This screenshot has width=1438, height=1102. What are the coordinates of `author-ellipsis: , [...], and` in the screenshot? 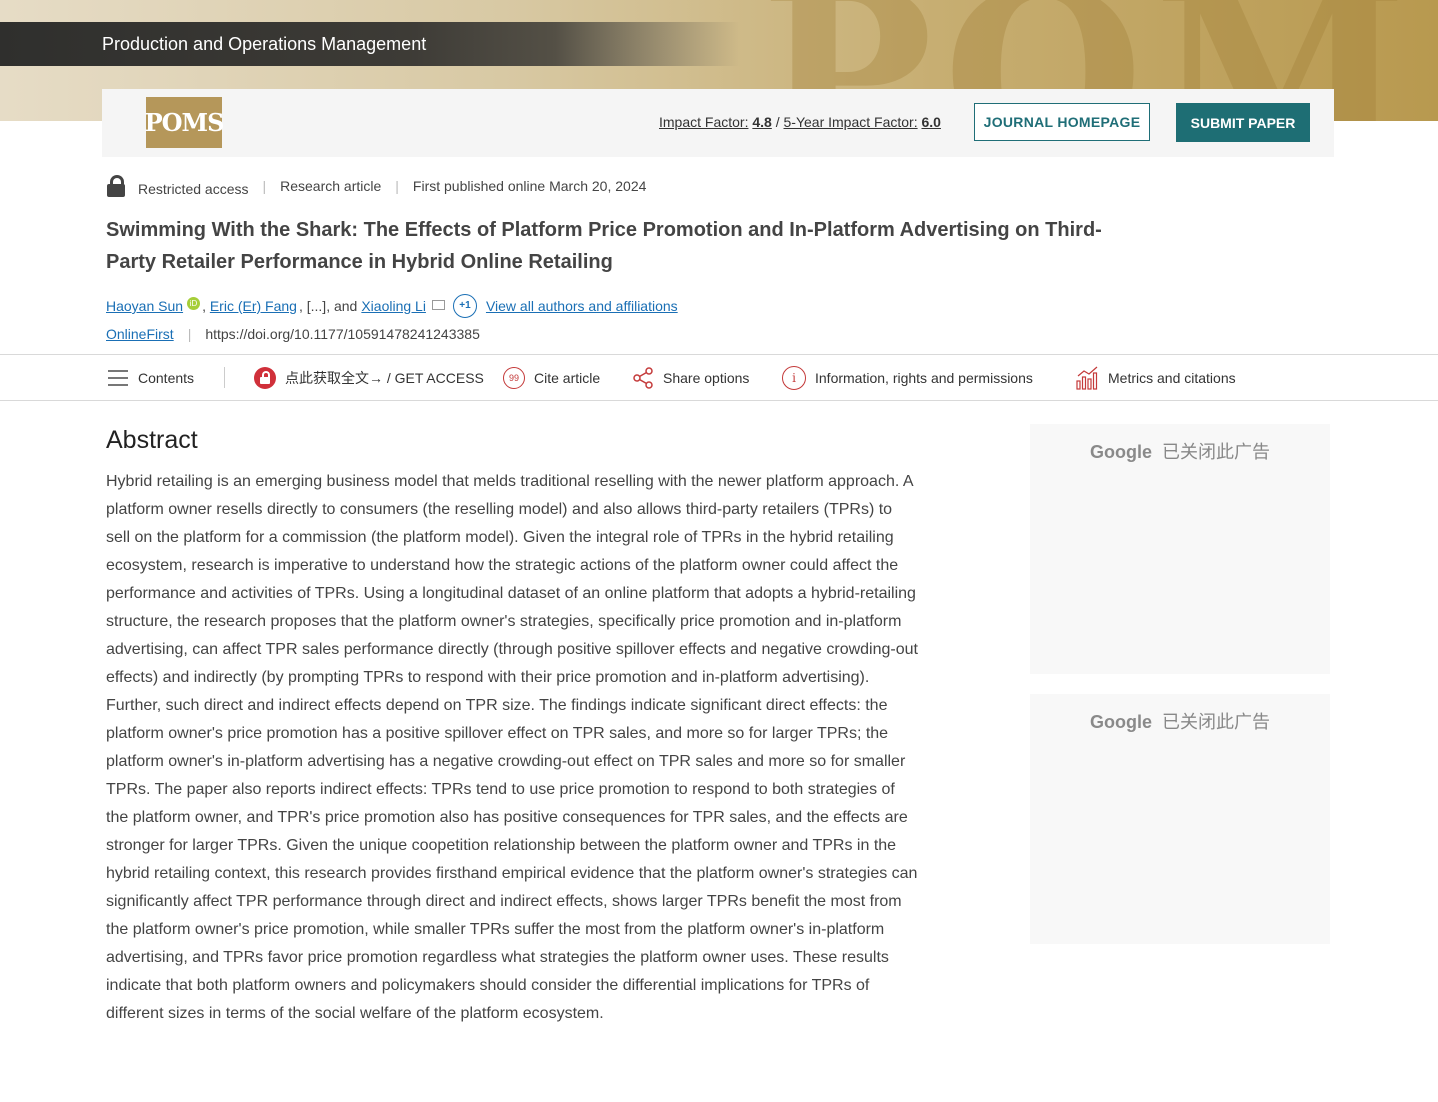 It's located at (328, 306).